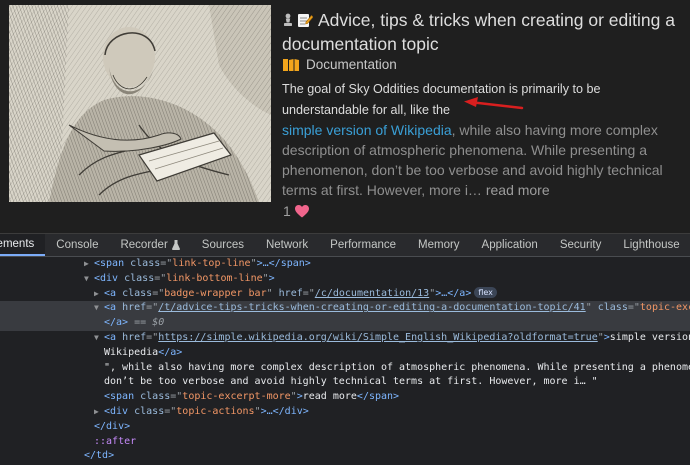 The image size is (690, 465). Describe the element at coordinates (291, 64) in the screenshot. I see `category-badge-icon` at that location.